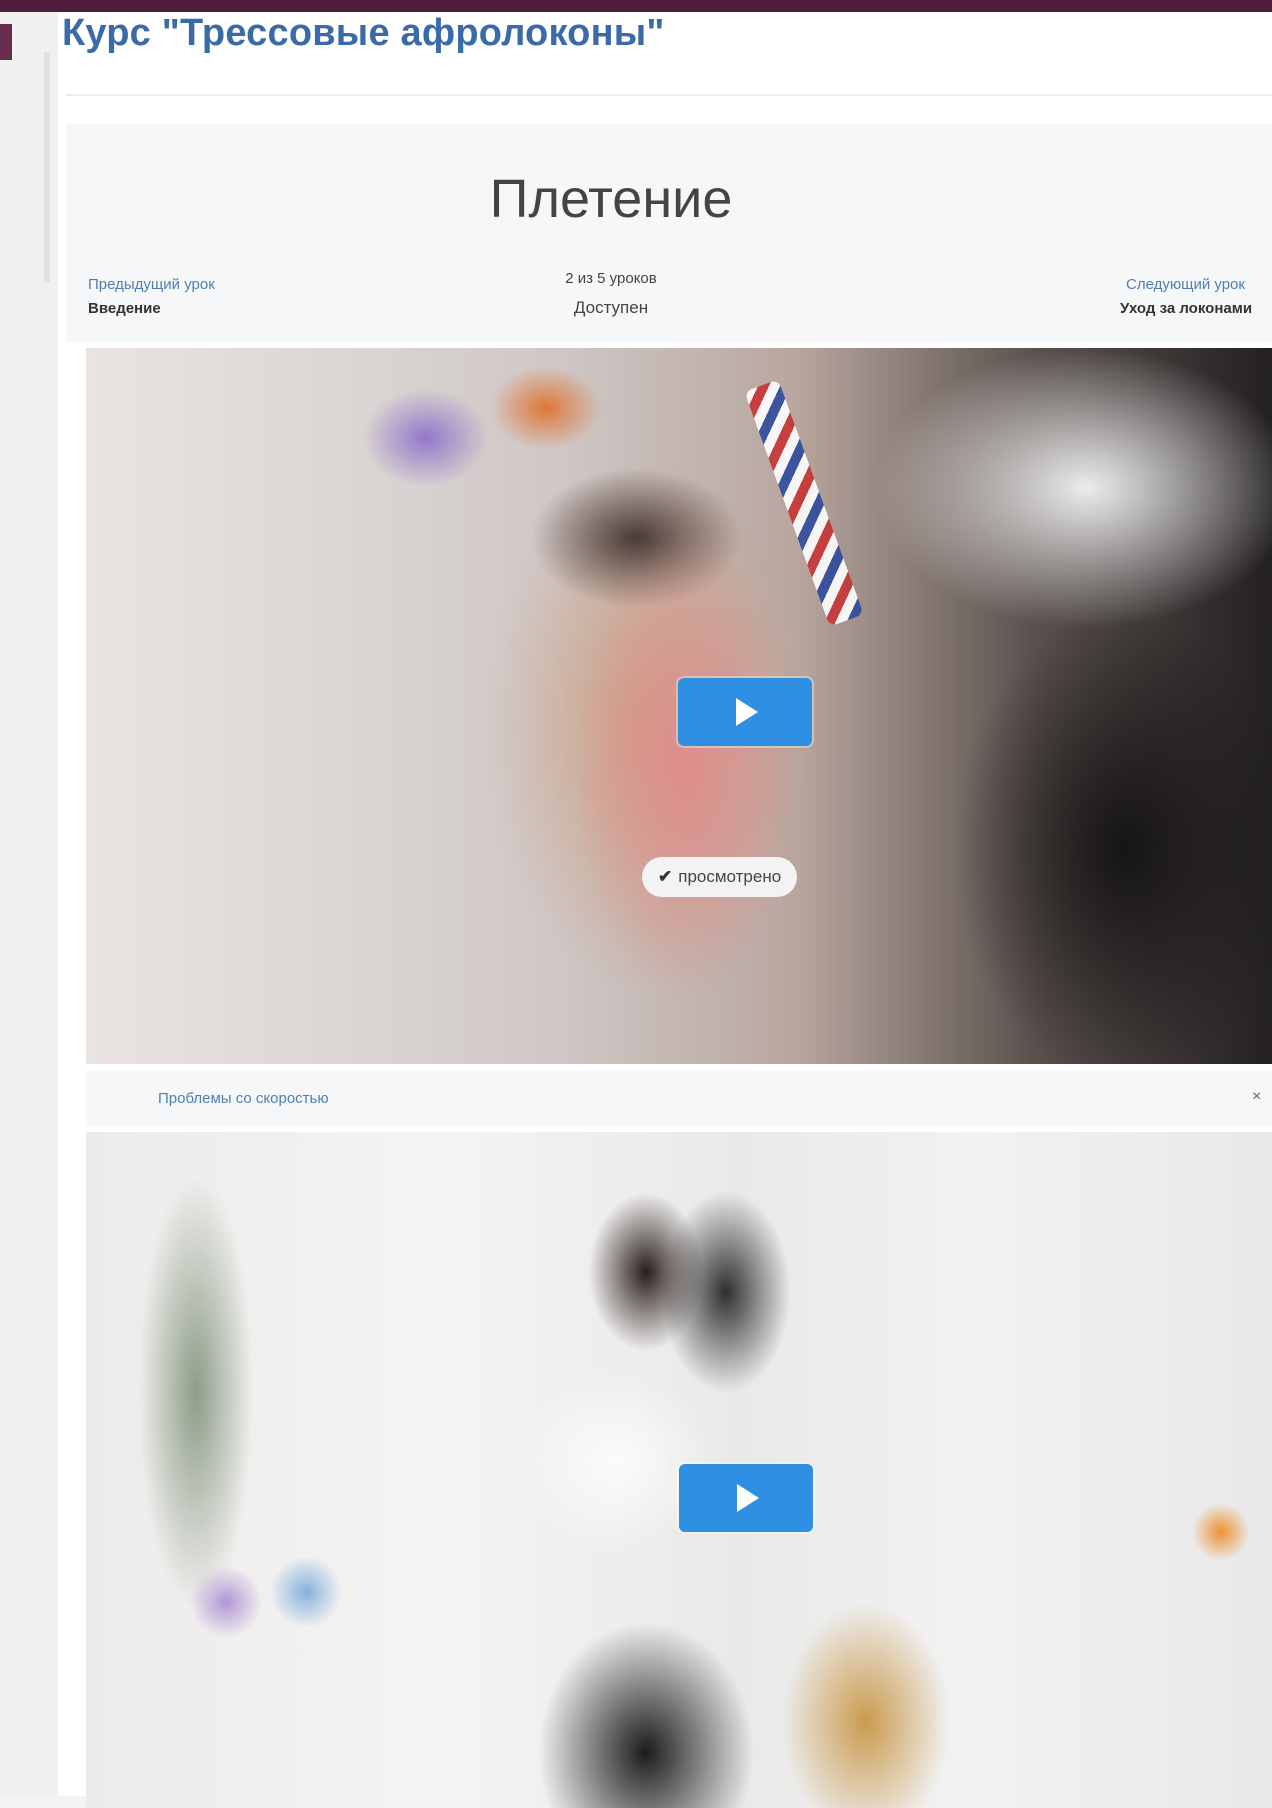 The width and height of the screenshot is (1272, 1808). I want to click on next-lesson-link: Следующий урок, so click(1185, 284).